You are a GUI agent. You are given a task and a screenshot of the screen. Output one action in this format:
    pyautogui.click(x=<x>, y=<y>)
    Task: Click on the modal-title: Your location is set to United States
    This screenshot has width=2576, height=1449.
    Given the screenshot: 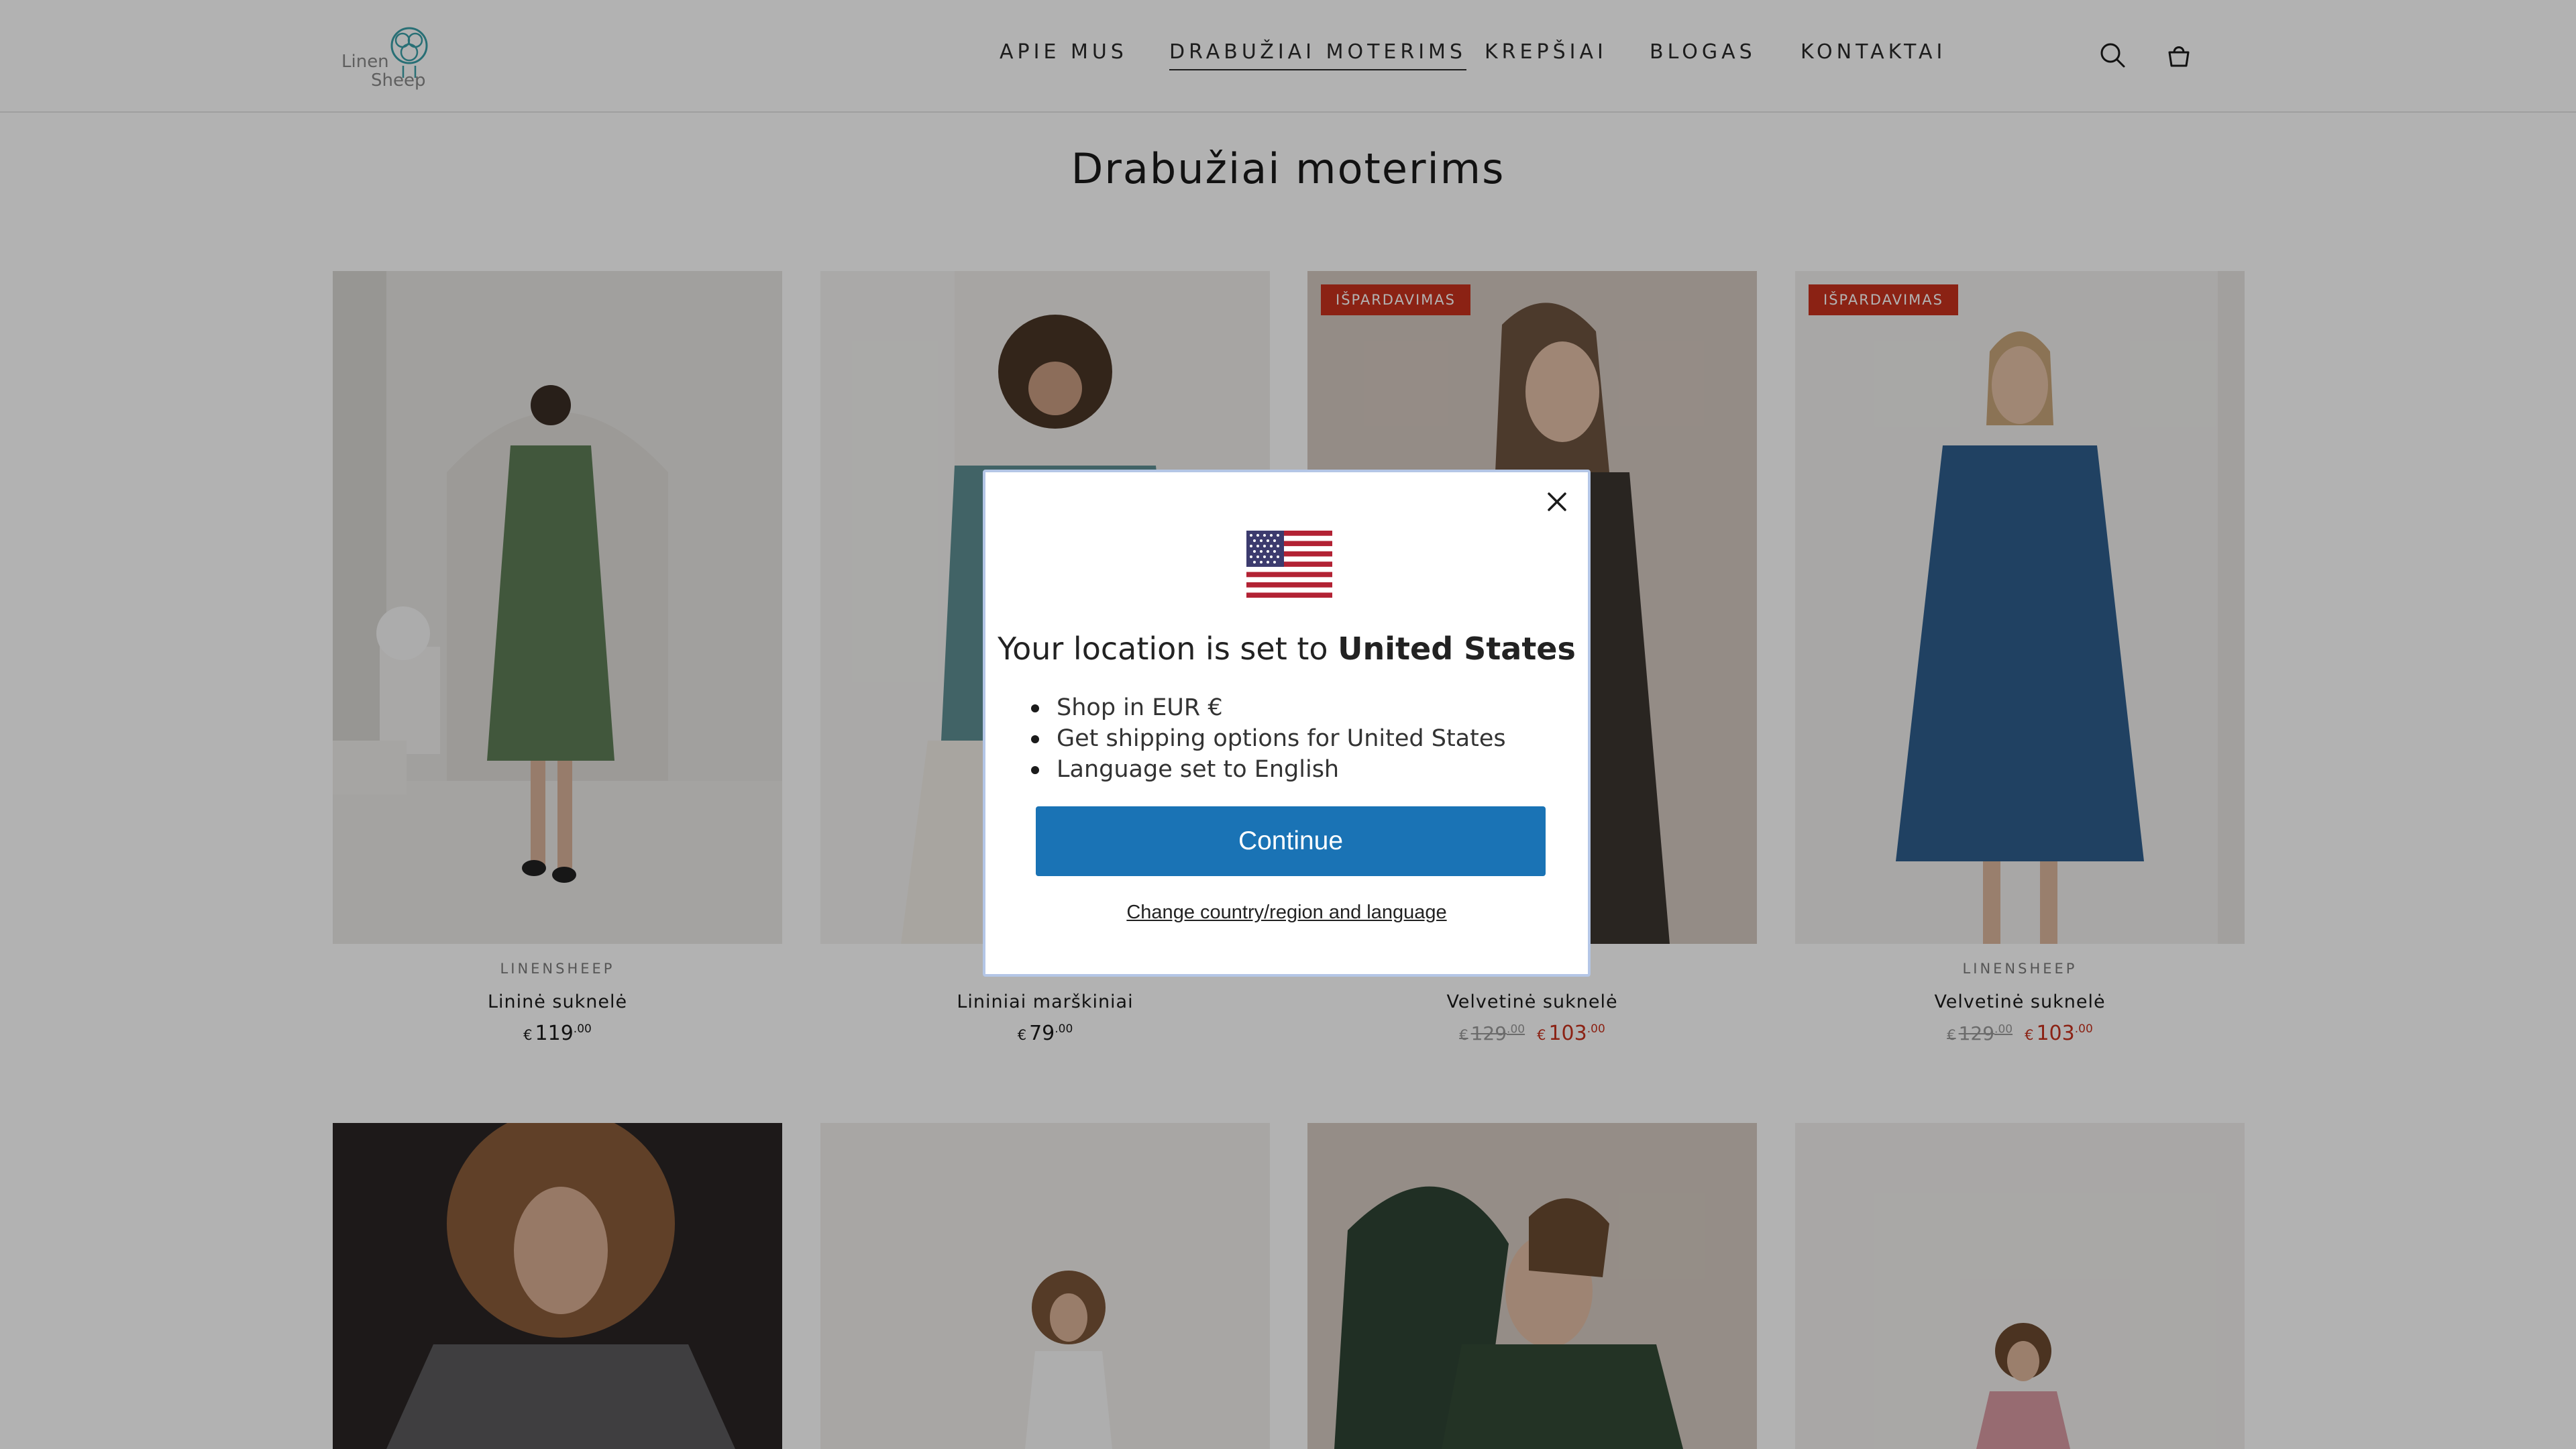 What is the action you would take?
    pyautogui.click(x=1287, y=649)
    